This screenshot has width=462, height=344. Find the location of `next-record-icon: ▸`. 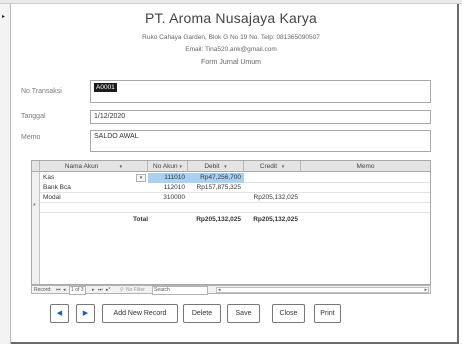

next-record-icon: ▸ is located at coordinates (93, 290).